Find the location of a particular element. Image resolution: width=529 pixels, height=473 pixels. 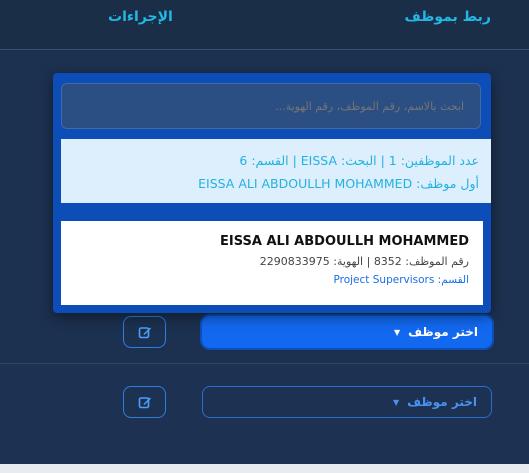

search-input is located at coordinates (271, 106).